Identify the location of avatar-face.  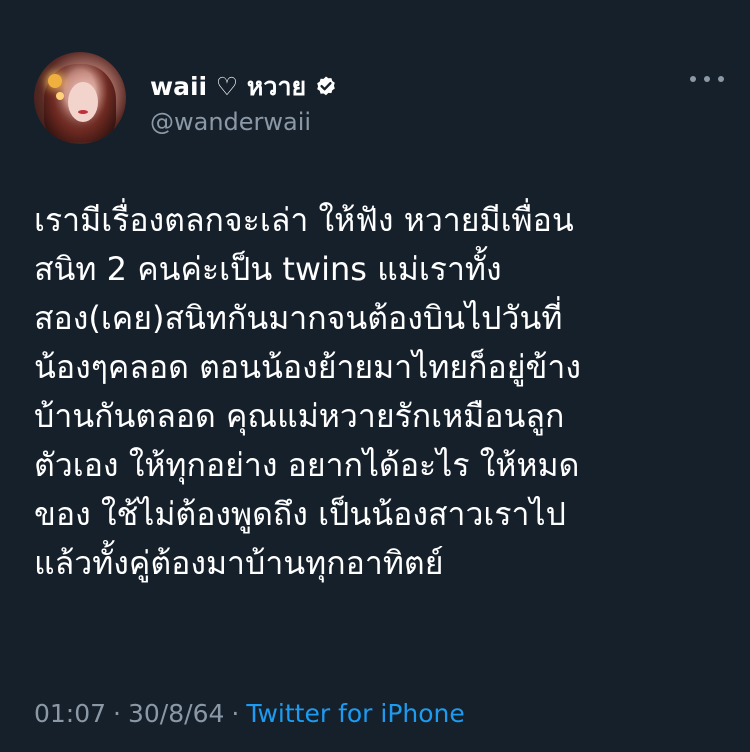
(83, 102).